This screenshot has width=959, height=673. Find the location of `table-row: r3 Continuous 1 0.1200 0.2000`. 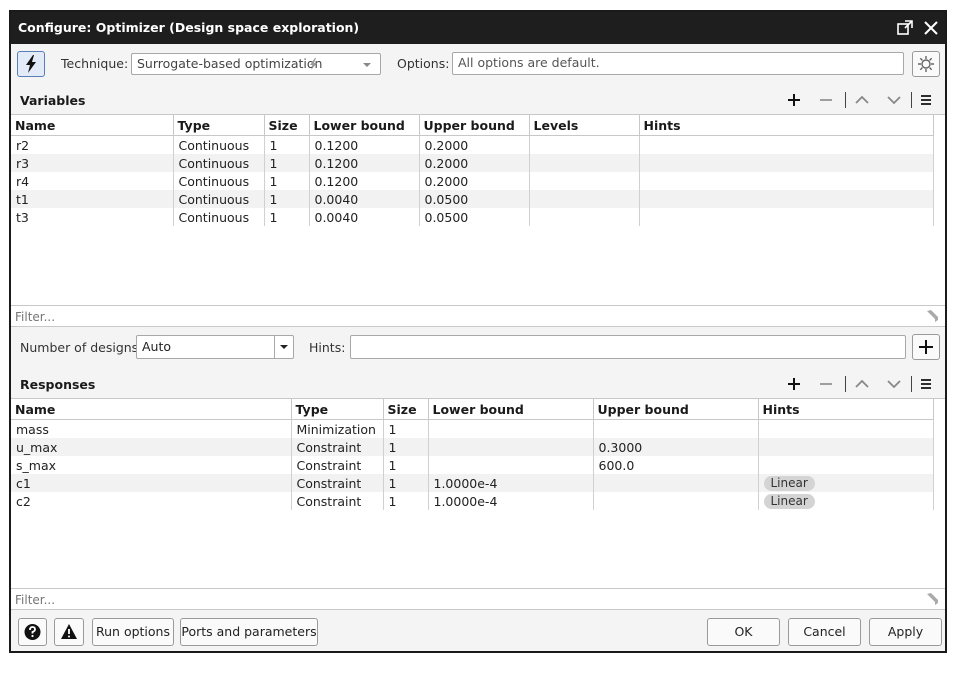

table-row: r3 Continuous 1 0.1200 0.2000 is located at coordinates (472, 163).